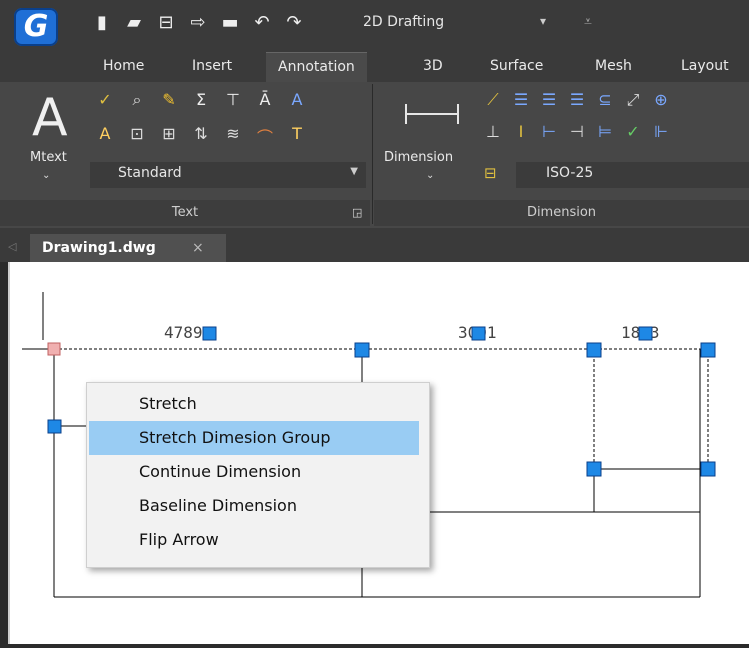 The height and width of the screenshot is (648, 749). I want to click on chevron-down-icon: ▼, so click(354, 171).